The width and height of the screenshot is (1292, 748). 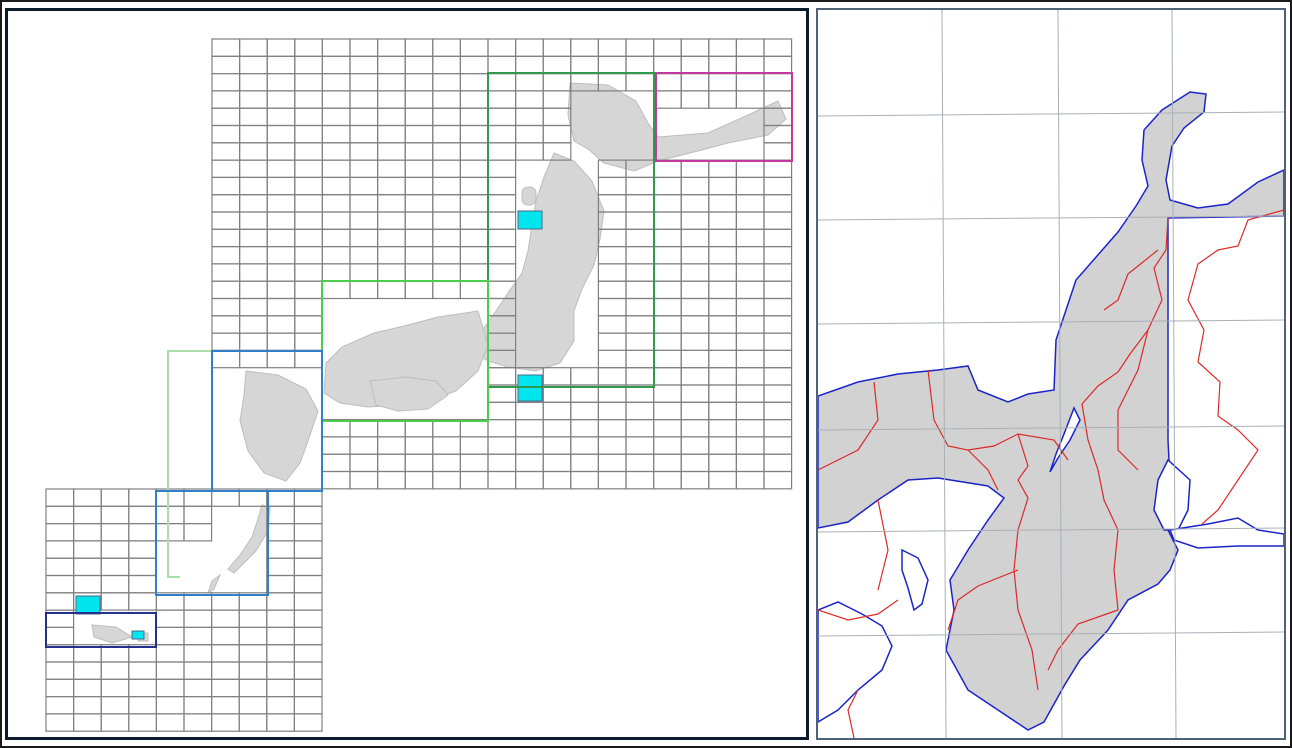 I want to click on region-frame-pale, so click(x=189, y=464).